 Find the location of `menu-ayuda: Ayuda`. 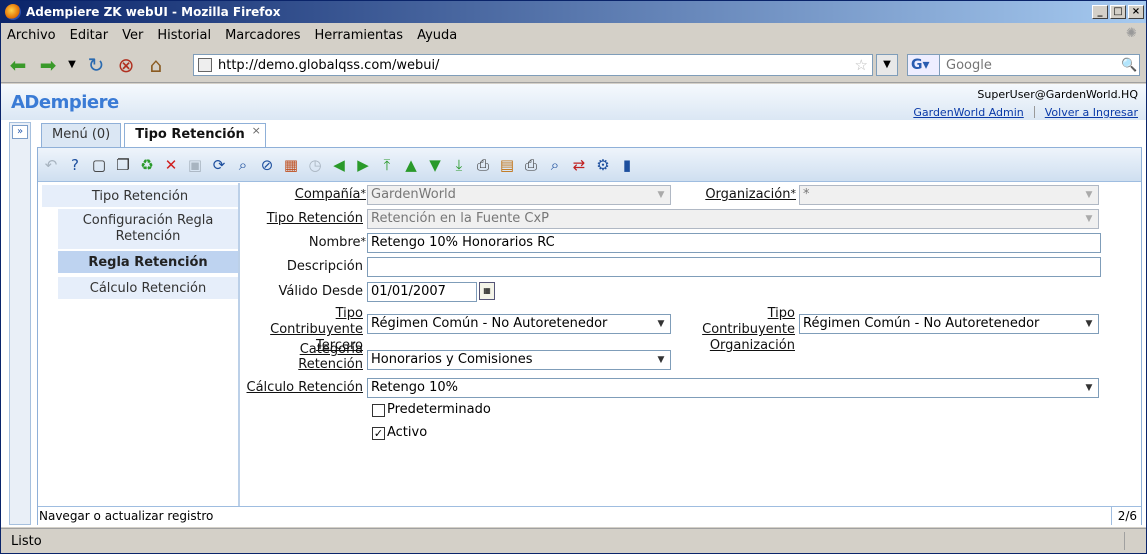

menu-ayuda: Ayuda is located at coordinates (437, 35).